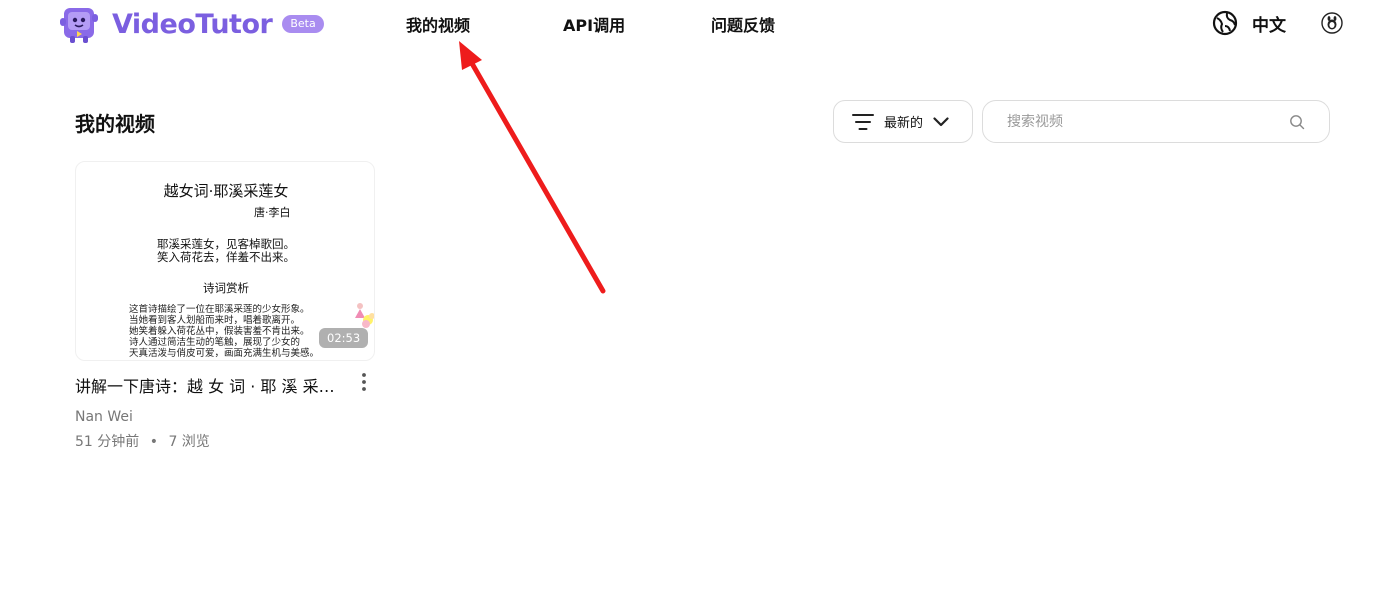 The width and height of the screenshot is (1393, 594). Describe the element at coordinates (438, 24) in the screenshot. I see `nav-my-videos: 我的视频` at that location.